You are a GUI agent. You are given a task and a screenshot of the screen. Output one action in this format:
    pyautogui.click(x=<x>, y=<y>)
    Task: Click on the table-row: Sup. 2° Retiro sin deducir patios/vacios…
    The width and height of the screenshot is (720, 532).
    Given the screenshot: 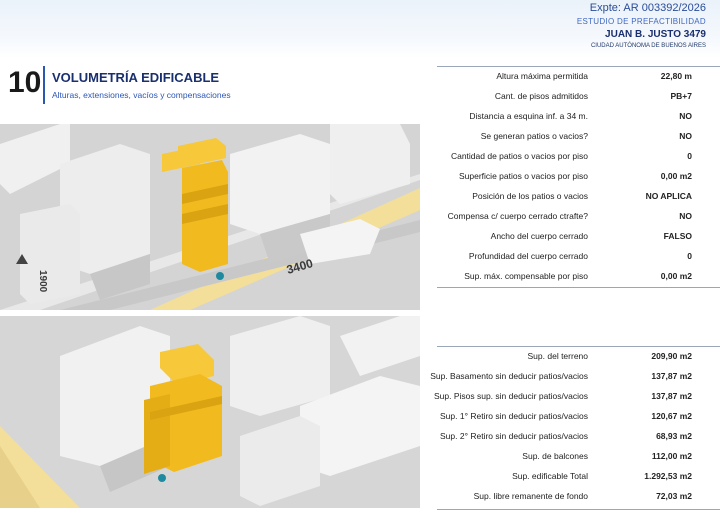 What is the action you would take?
    pyautogui.click(x=566, y=436)
    